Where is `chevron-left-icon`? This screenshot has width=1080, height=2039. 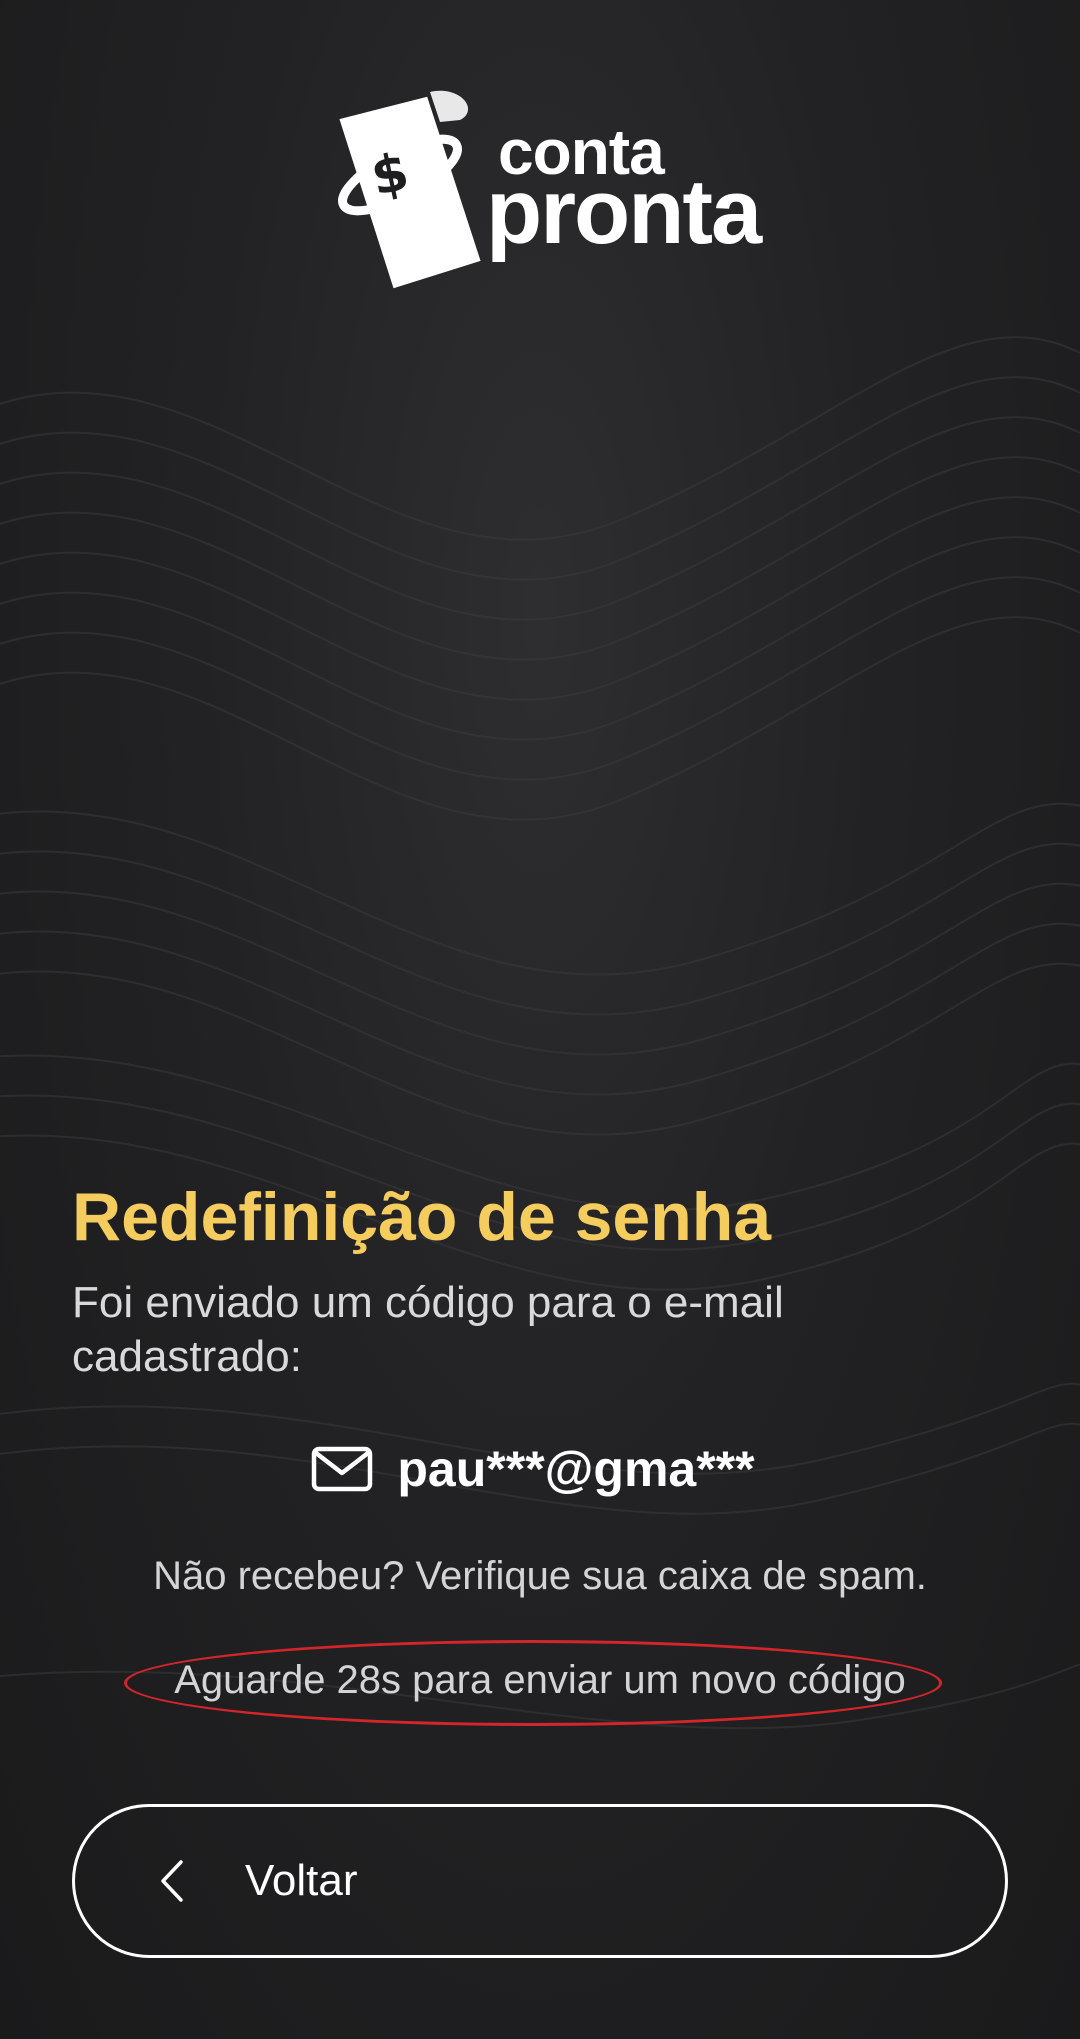
chevron-left-icon is located at coordinates (172, 1881).